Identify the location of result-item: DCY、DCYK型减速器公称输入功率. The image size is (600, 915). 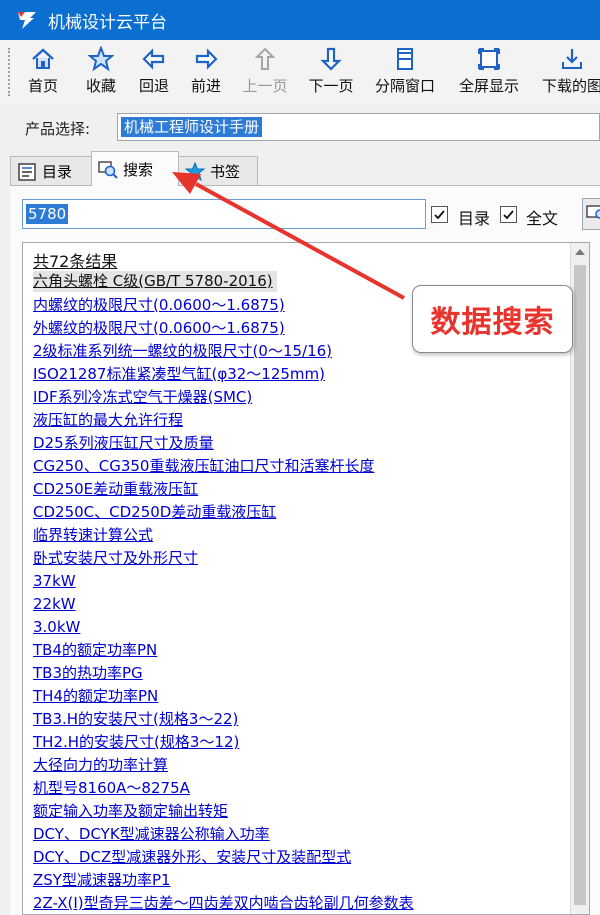
(293, 834).